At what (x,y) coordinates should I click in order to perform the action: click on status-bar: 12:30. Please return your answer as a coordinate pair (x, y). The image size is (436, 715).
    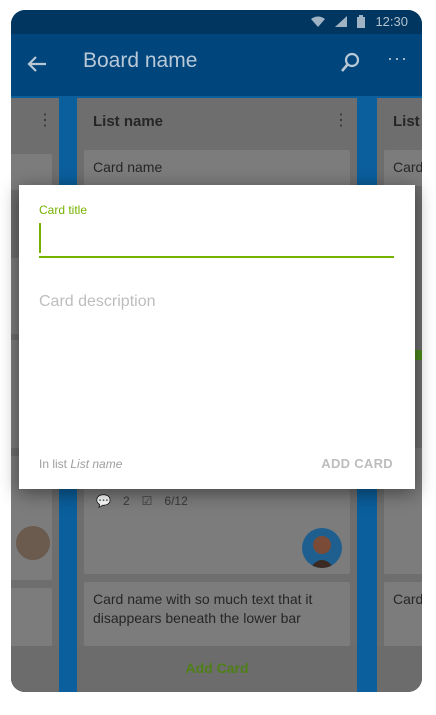
    Looking at the image, I should click on (216, 22).